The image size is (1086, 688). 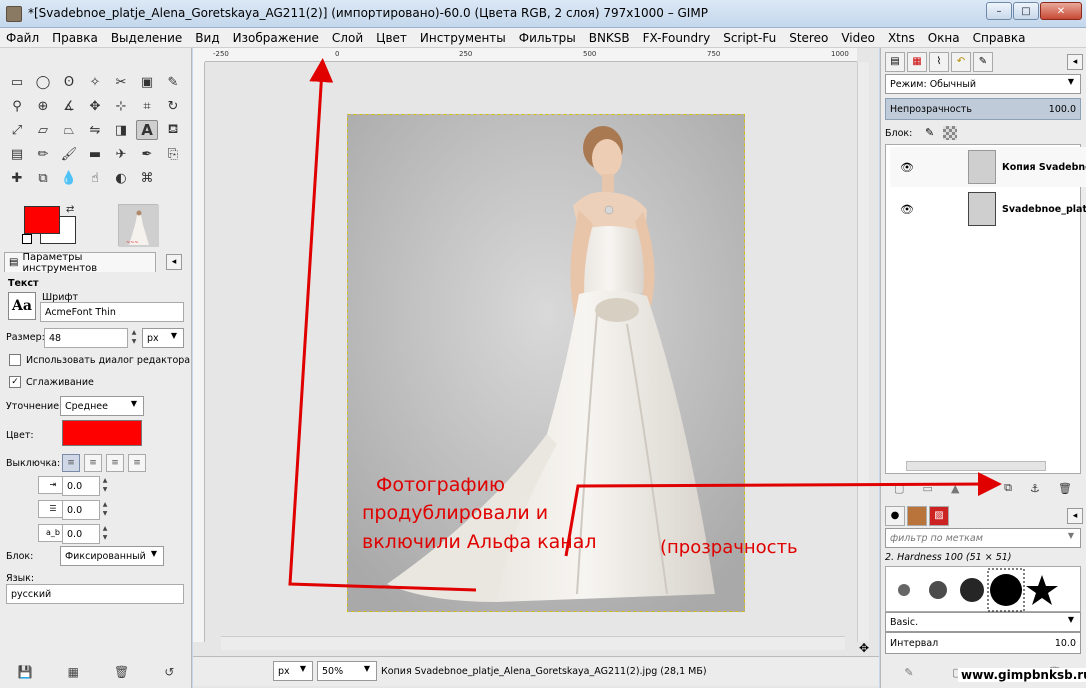 I want to click on foreground-color-swatch, so click(x=42, y=220).